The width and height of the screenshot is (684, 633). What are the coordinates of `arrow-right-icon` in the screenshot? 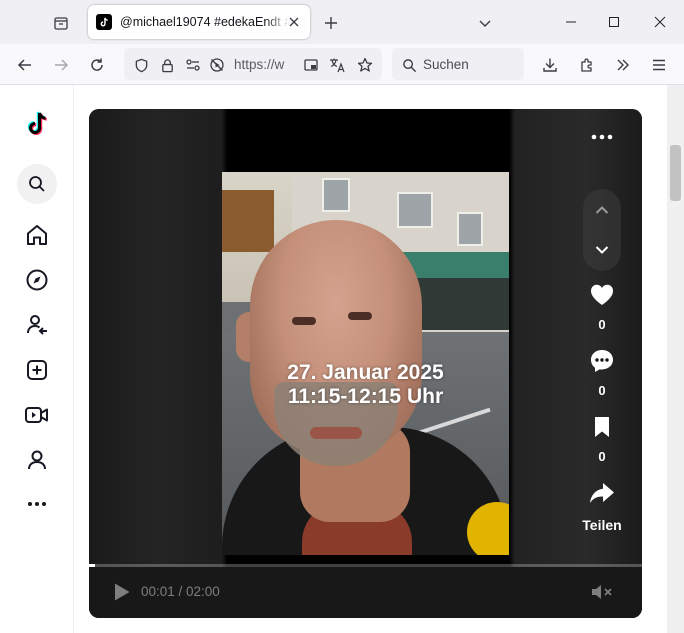 It's located at (62, 65).